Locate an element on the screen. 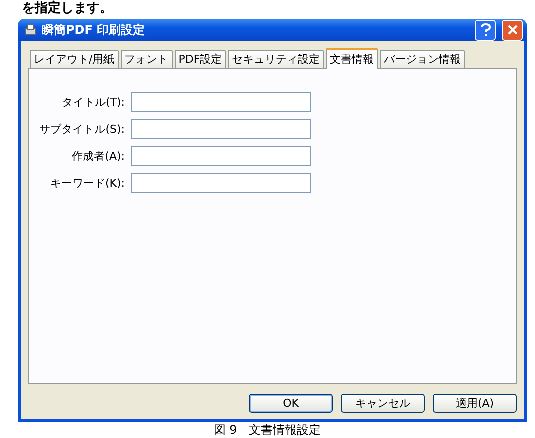 This screenshot has width=535, height=438. close-button is located at coordinates (512, 30).